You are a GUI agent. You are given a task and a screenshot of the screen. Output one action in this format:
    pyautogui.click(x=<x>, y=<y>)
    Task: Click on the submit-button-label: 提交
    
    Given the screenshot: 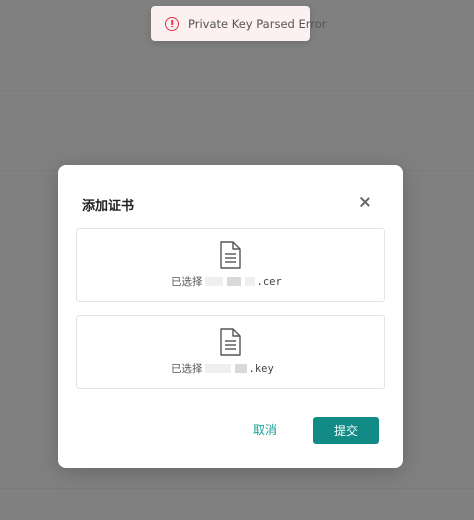 What is the action you would take?
    pyautogui.click(x=345, y=431)
    